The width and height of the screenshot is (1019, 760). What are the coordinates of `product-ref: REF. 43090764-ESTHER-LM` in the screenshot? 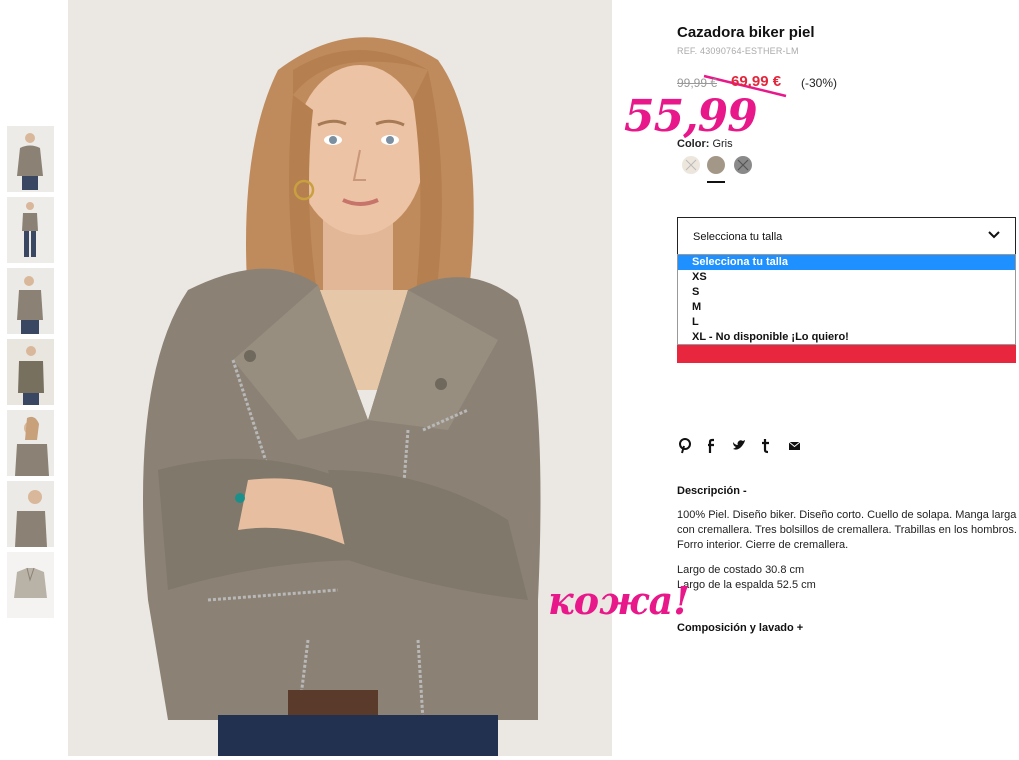 It's located at (738, 51).